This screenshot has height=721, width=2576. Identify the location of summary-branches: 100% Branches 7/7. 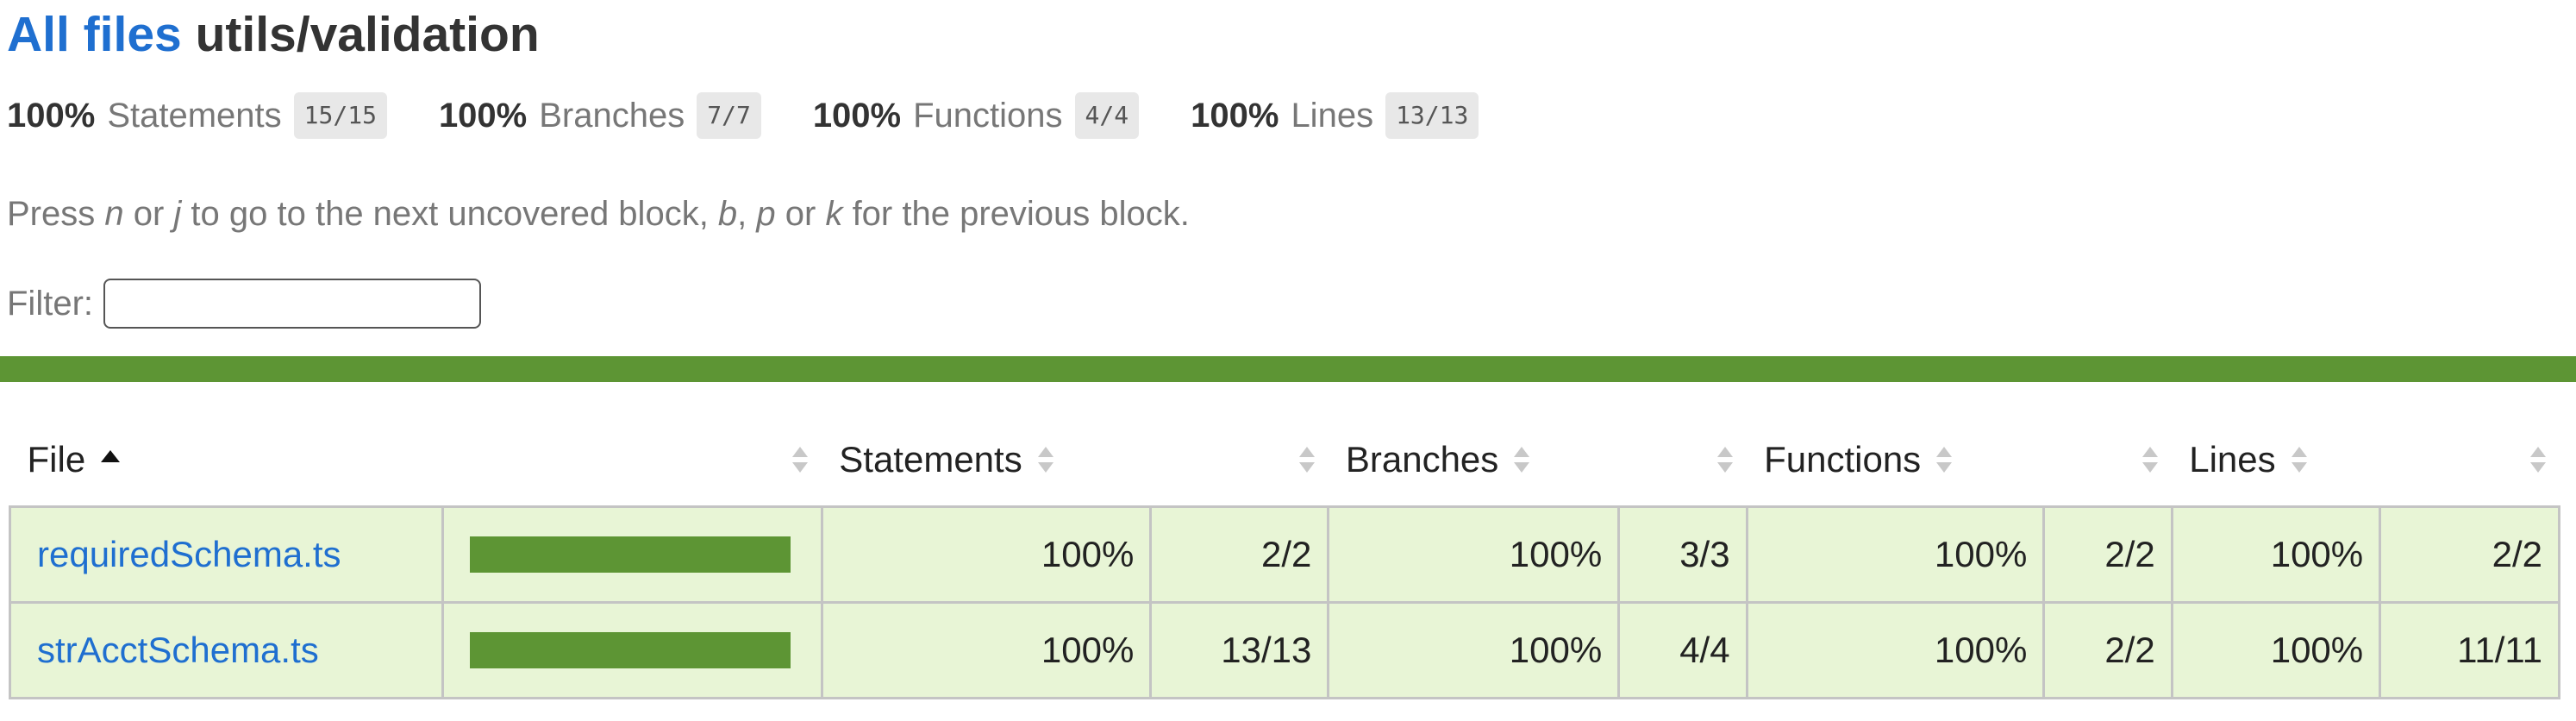
(600, 115).